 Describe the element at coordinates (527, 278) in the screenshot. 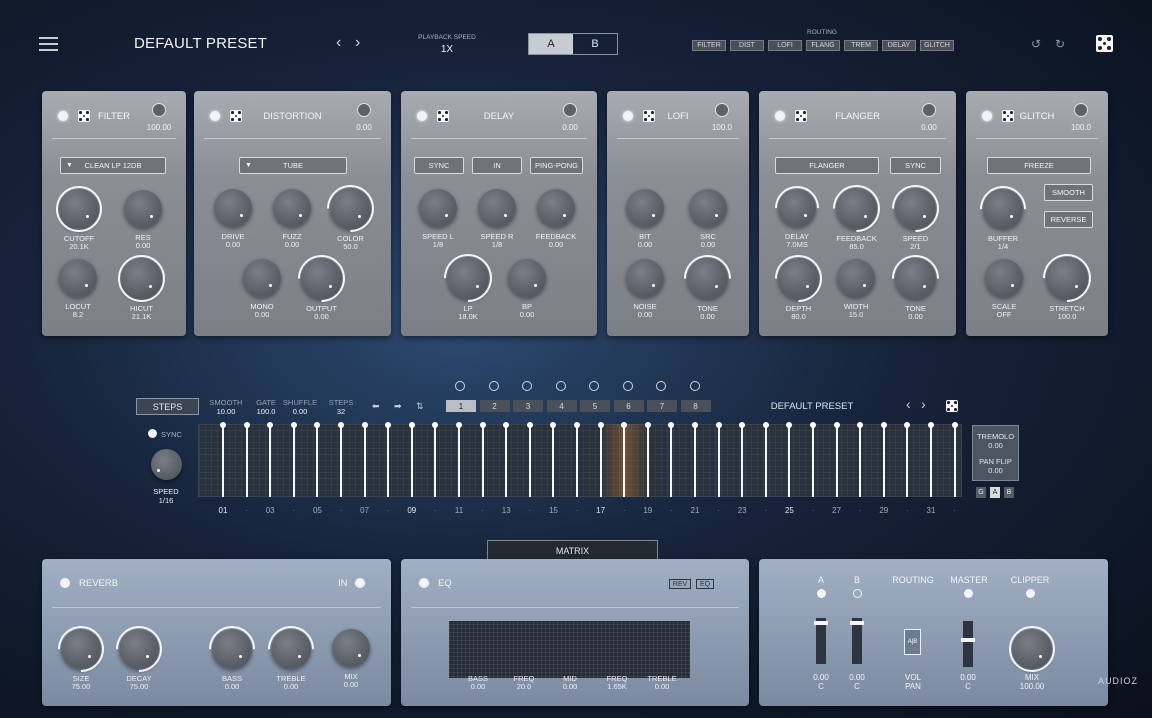

I see `delay-bp-knob` at that location.